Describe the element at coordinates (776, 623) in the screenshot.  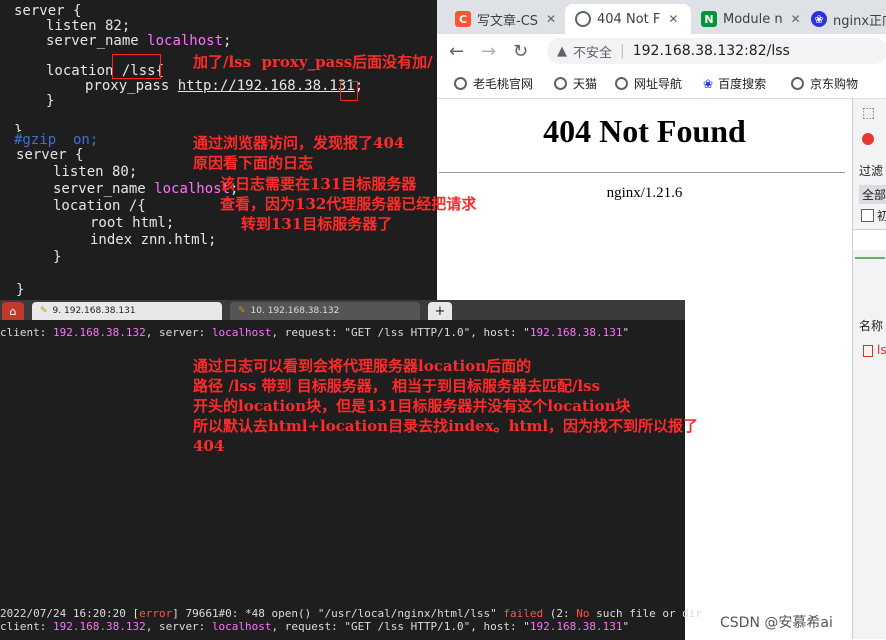
I see `watermark: CSDN @安慕希ai` at that location.